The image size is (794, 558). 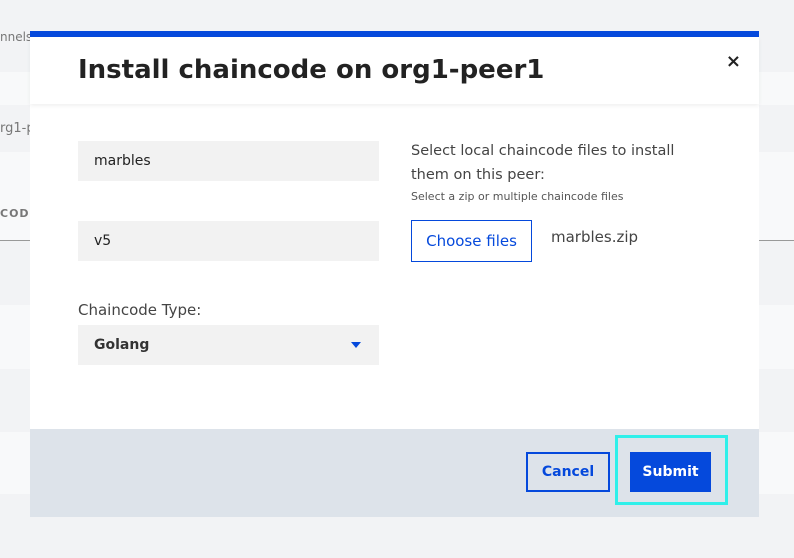 What do you see at coordinates (733, 61) in the screenshot?
I see `close-icon: ×` at bounding box center [733, 61].